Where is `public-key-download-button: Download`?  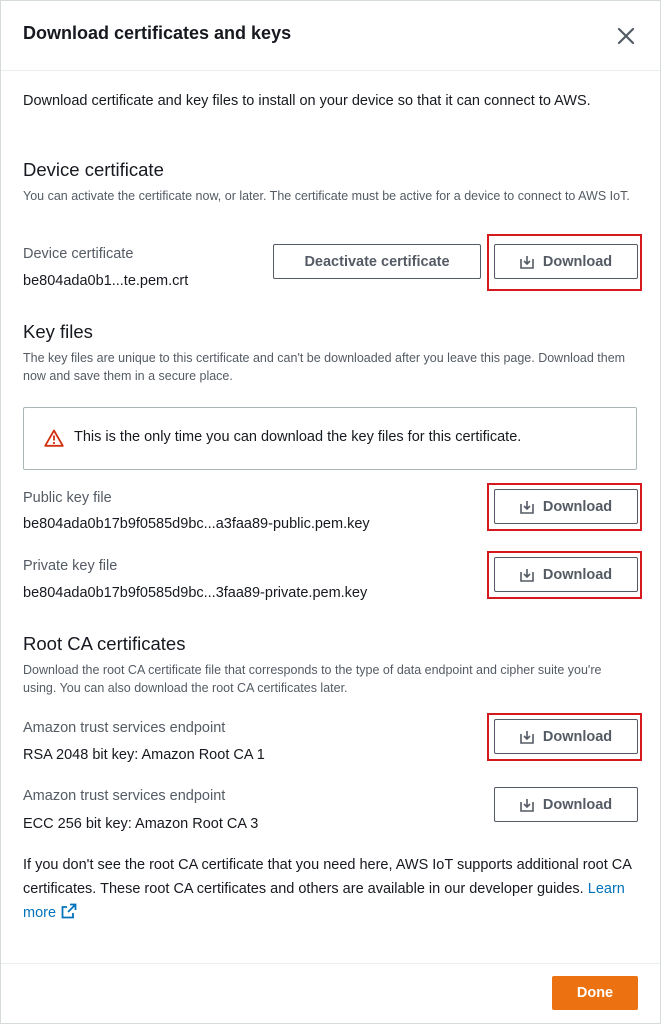
public-key-download-button: Download is located at coordinates (566, 506).